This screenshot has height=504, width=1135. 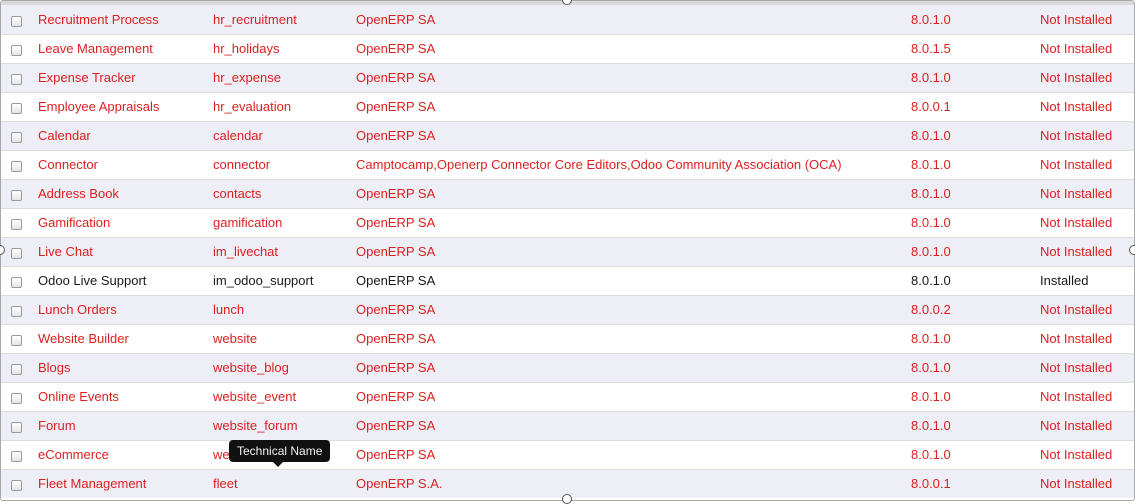 What do you see at coordinates (125, 106) in the screenshot?
I see `module-name: Employee Appraisals` at bounding box center [125, 106].